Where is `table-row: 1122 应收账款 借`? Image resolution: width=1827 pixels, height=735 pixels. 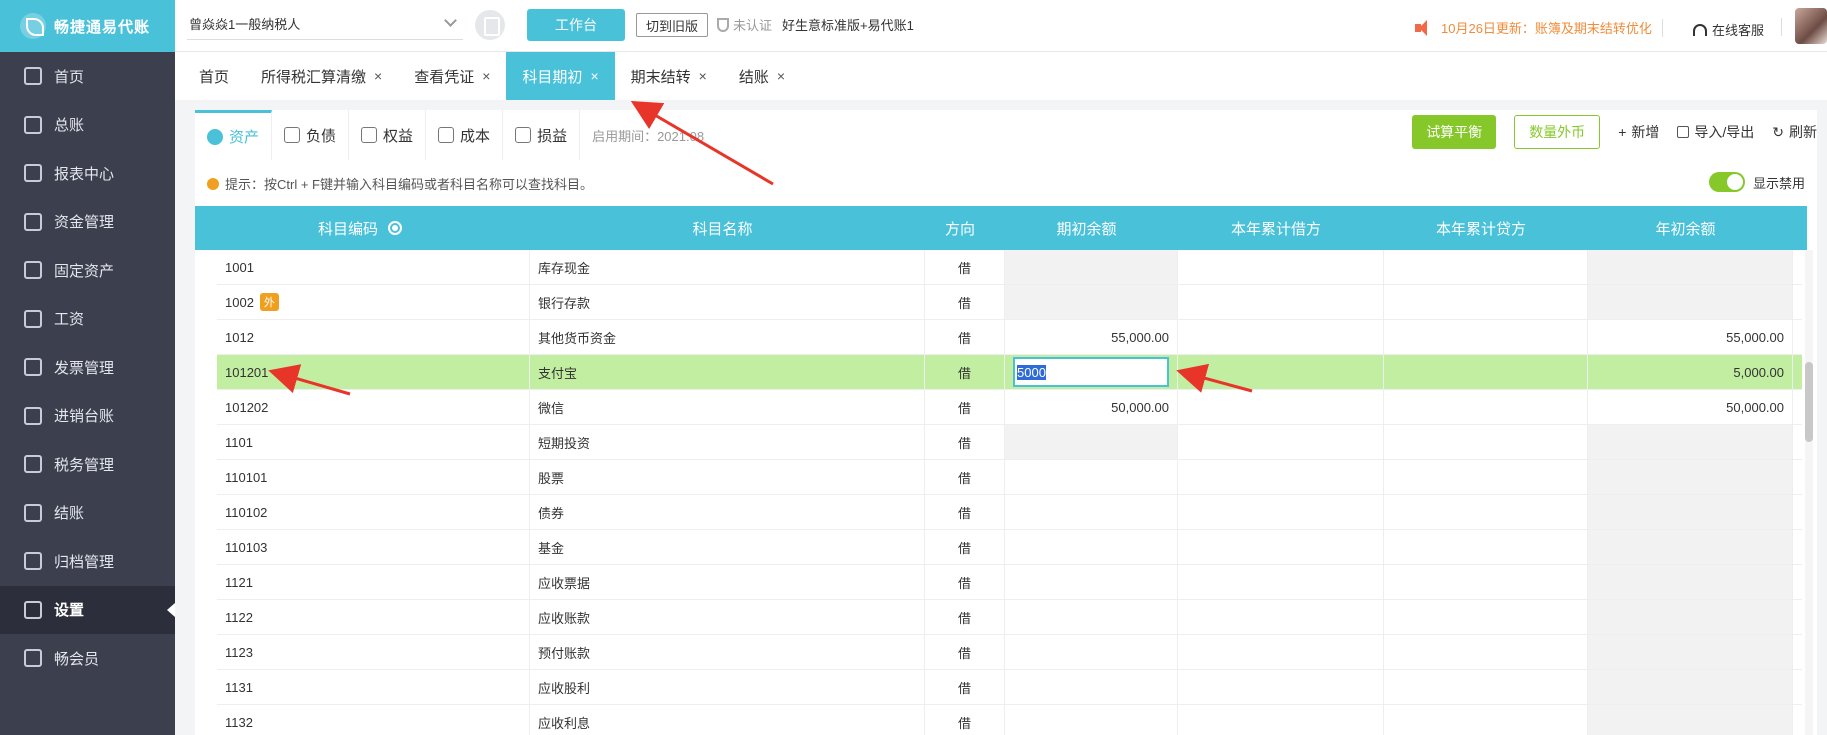
table-row: 1122 应收账款 借 is located at coordinates (1009, 617).